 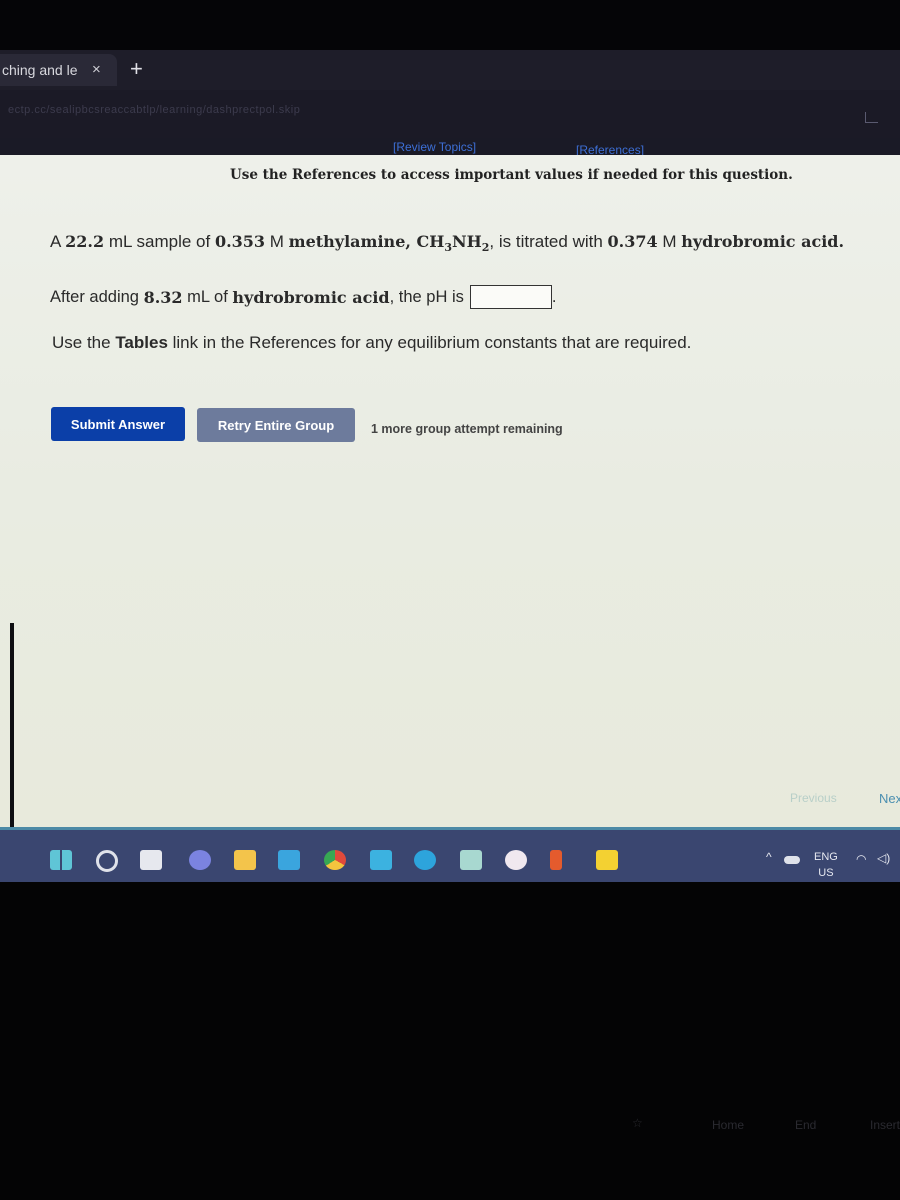 What do you see at coordinates (40, 70) in the screenshot?
I see `tab-title: ching and le` at bounding box center [40, 70].